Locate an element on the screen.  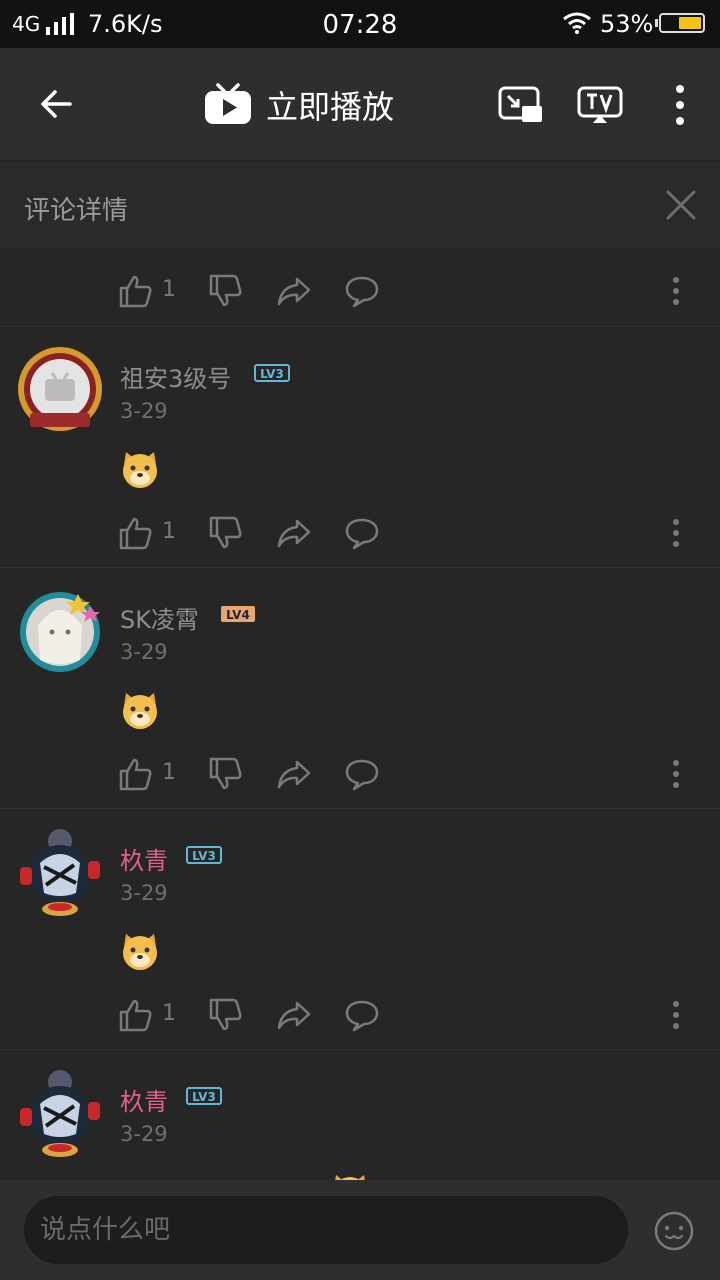
comment-input is located at coordinates (326, 1230).